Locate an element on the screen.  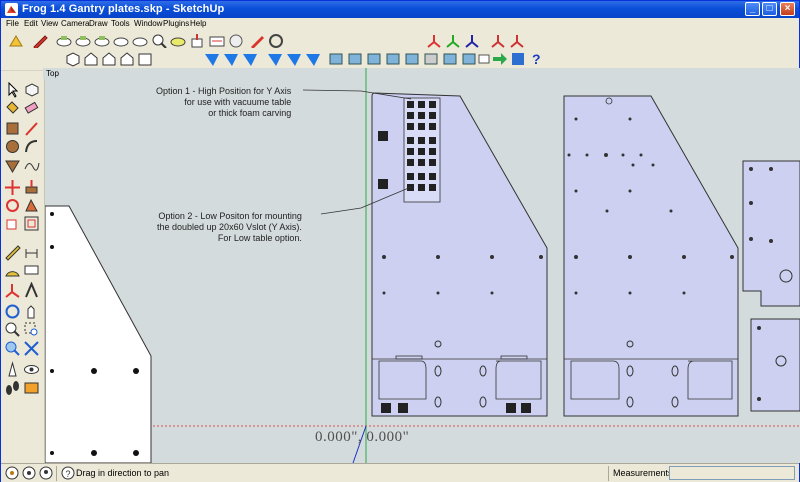
annotation-2-line-3: For Low table option. is located at coordinates (259, 238).